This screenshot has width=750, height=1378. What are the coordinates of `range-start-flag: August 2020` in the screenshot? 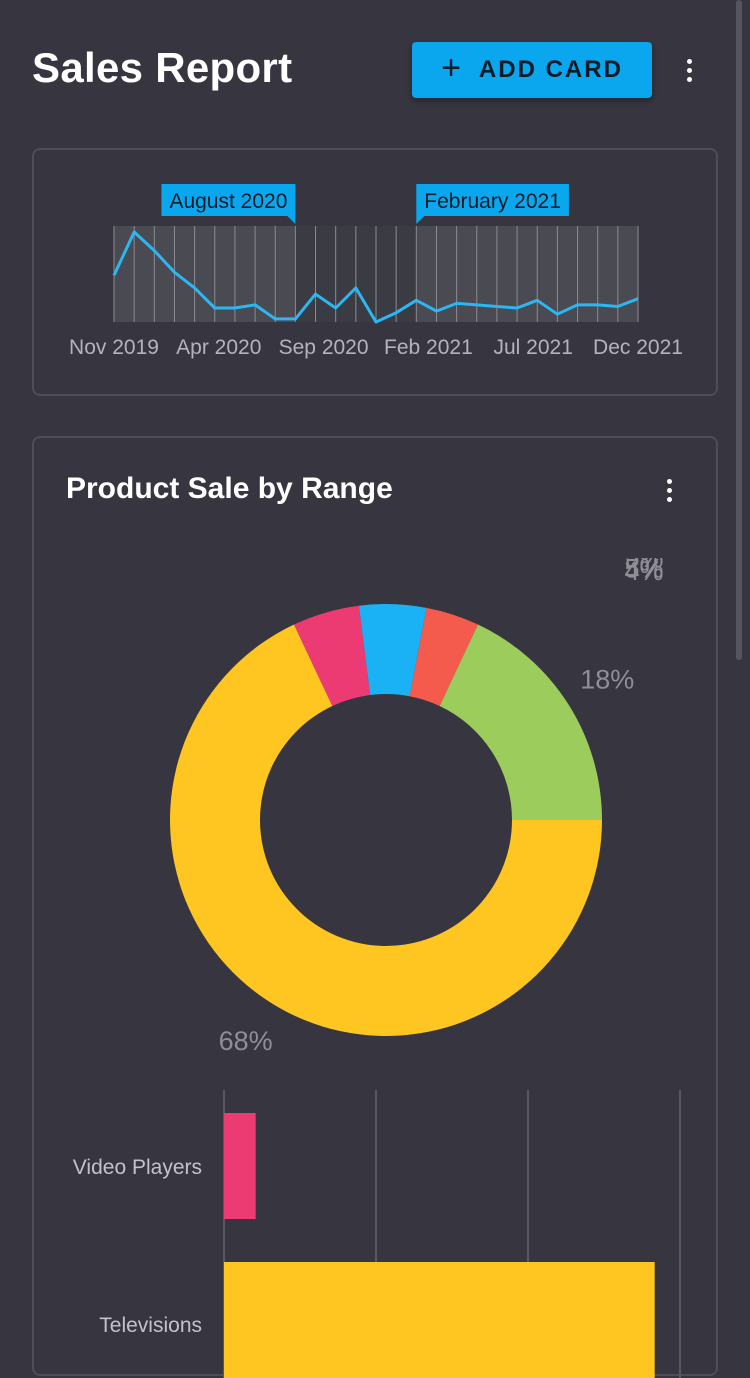 It's located at (228, 204).